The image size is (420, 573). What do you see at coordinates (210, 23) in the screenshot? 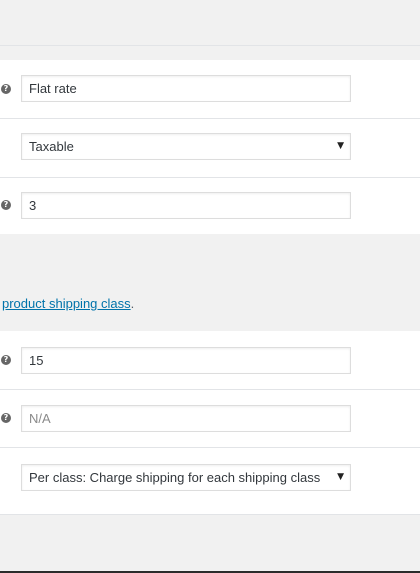
I see `top-section` at bounding box center [210, 23].